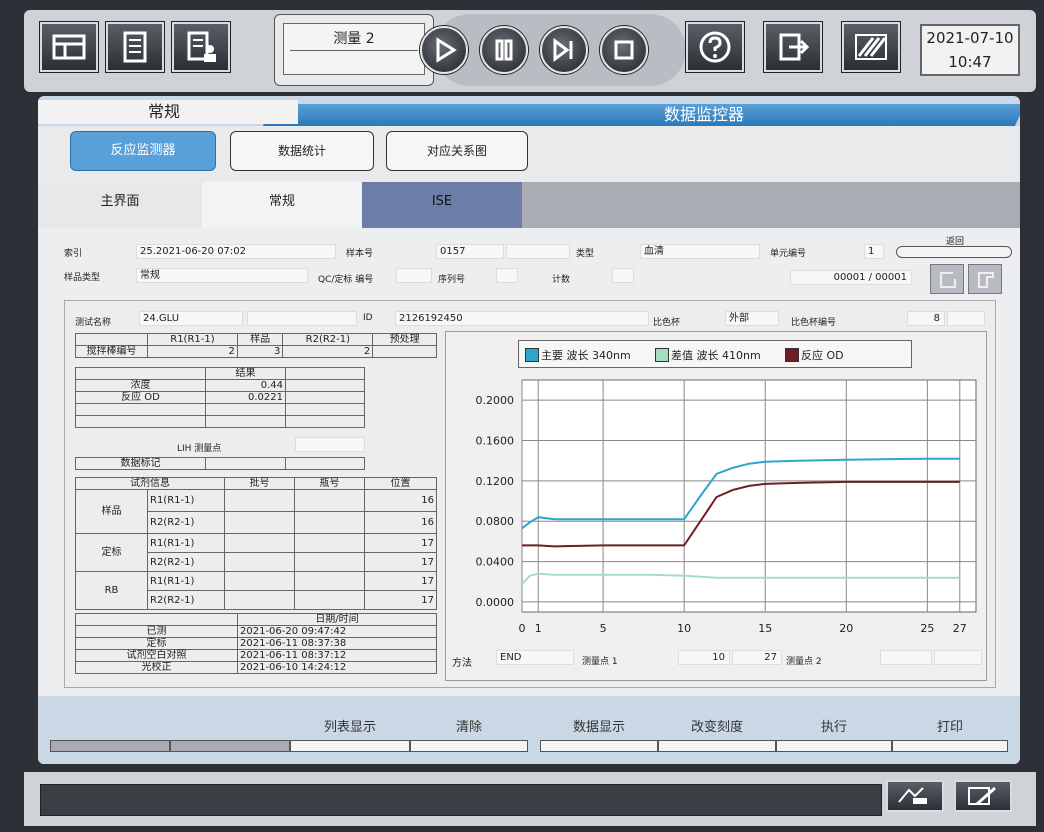  I want to click on x-tick-label: 5, so click(603, 628).